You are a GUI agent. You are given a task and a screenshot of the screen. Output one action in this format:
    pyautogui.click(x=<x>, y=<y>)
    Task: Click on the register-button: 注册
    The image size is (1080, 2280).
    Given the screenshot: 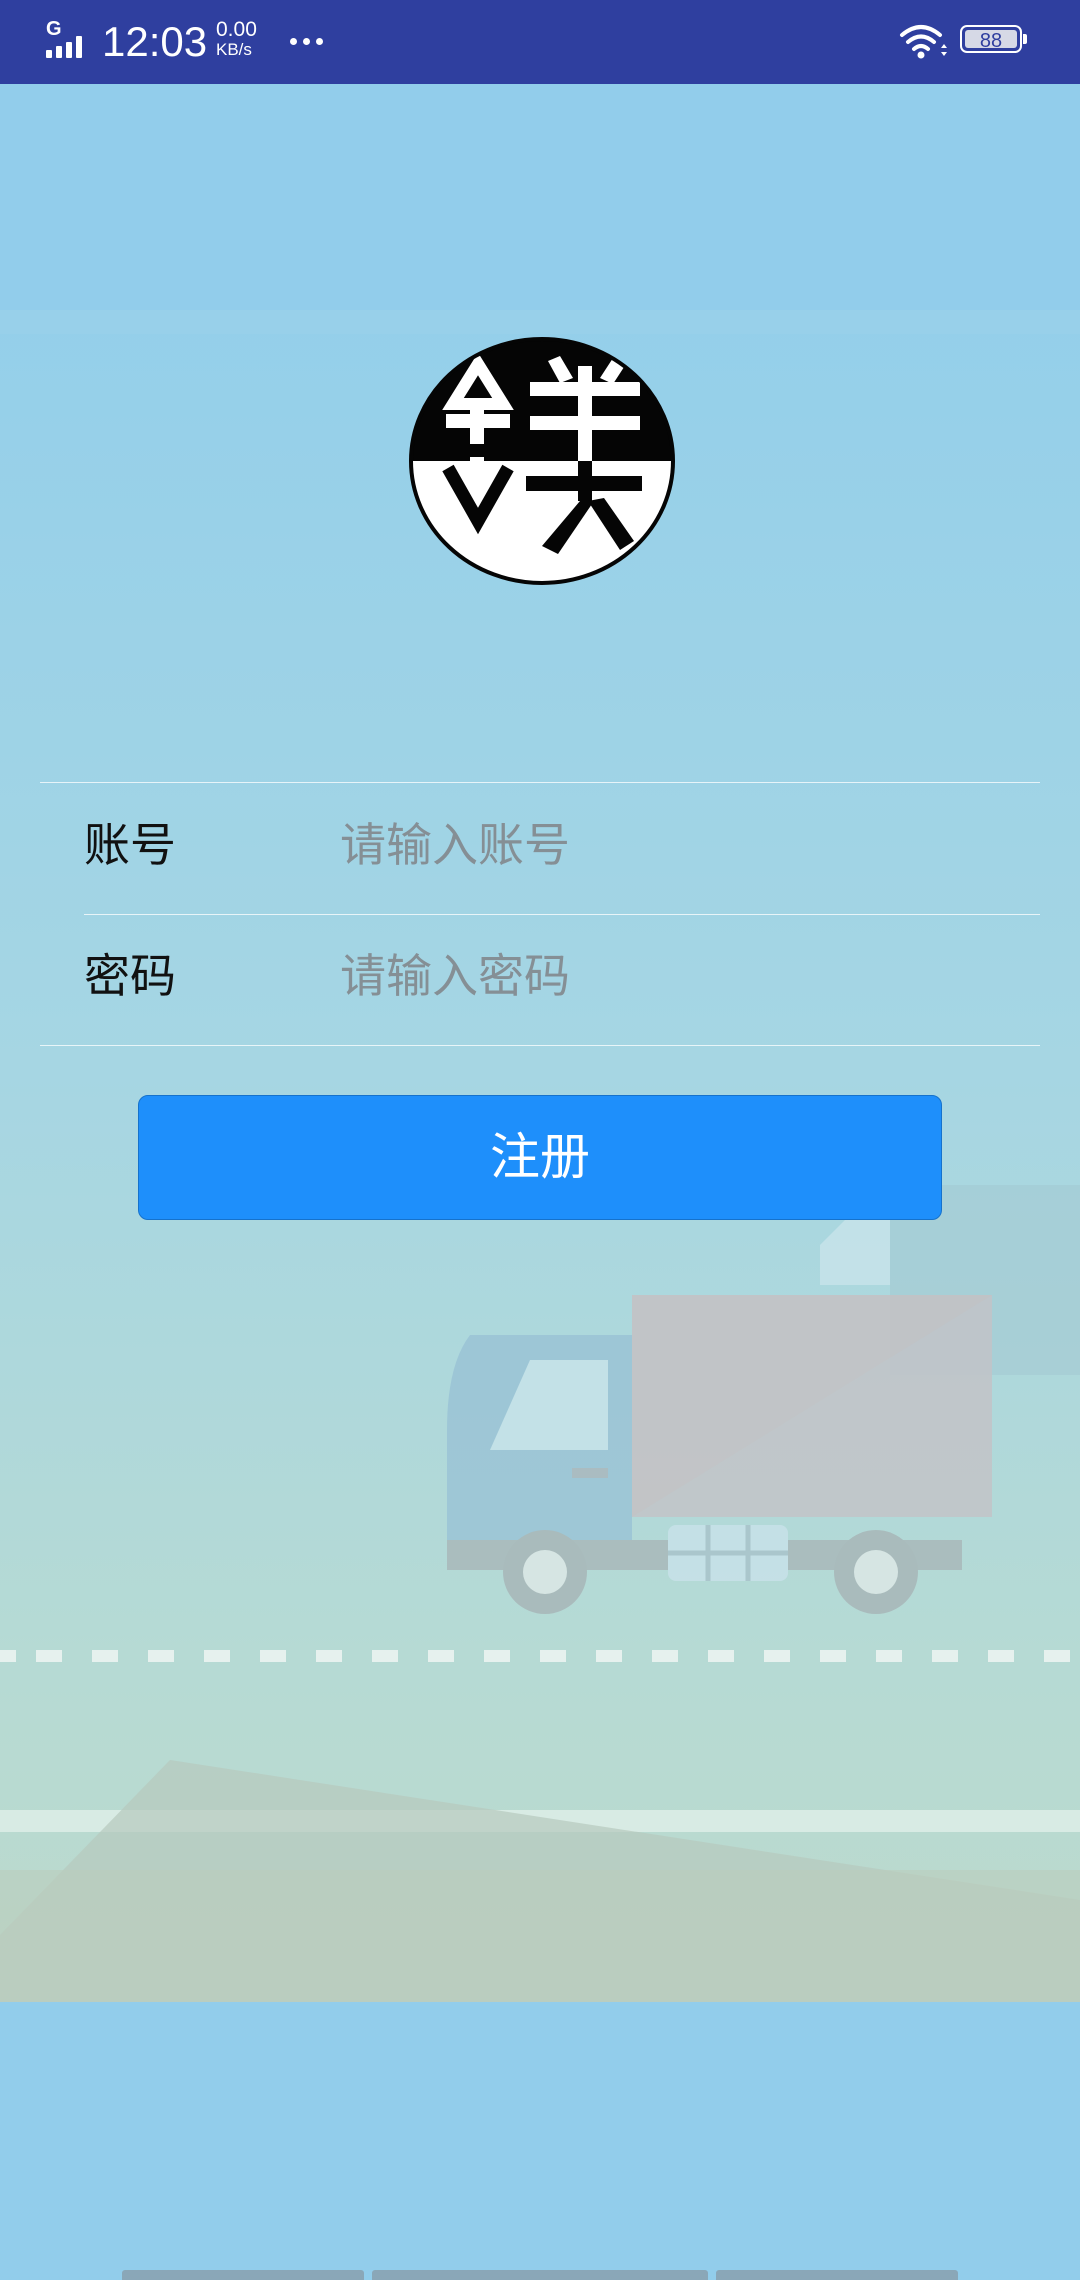 What is the action you would take?
    pyautogui.click(x=540, y=1157)
    